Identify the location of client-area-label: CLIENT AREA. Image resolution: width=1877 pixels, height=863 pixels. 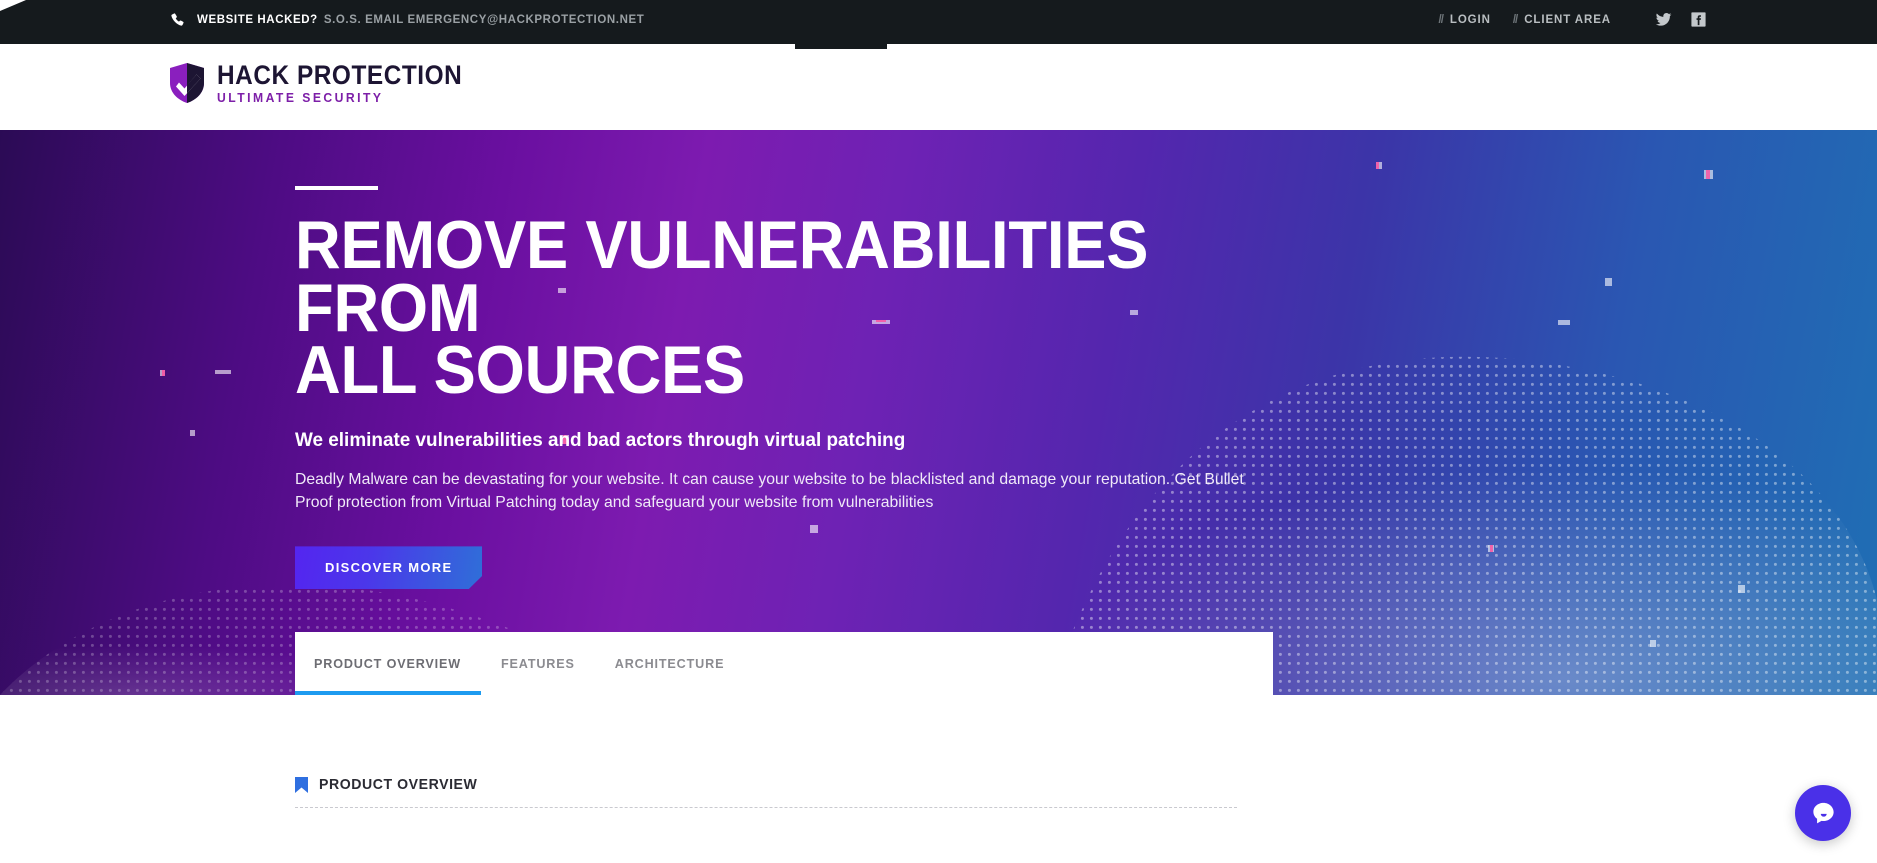
(1567, 19).